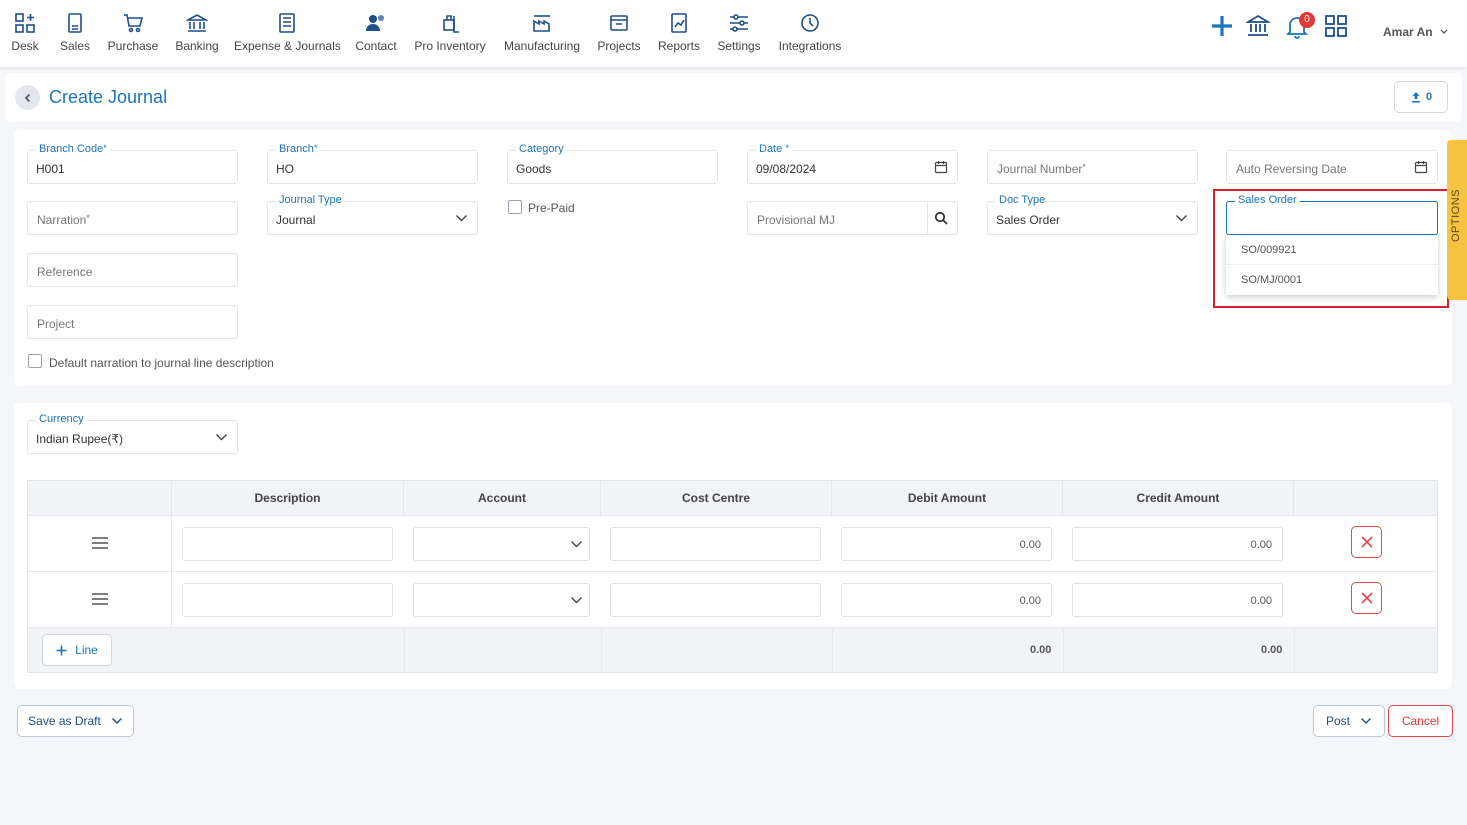  Describe the element at coordinates (733, 97) in the screenshot. I see `page-header: Create Journal 0` at that location.